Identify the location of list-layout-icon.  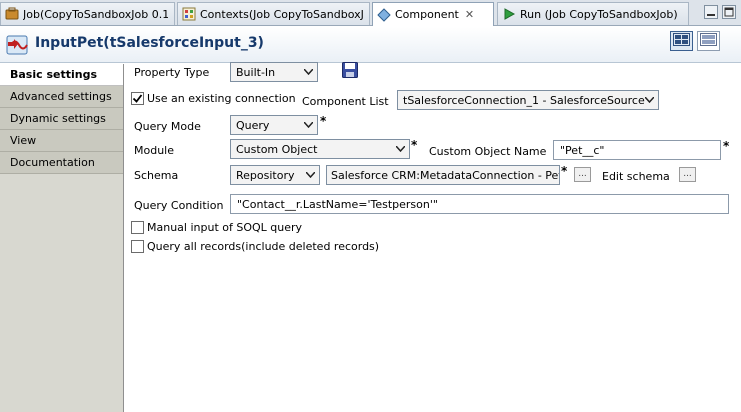
(708, 41).